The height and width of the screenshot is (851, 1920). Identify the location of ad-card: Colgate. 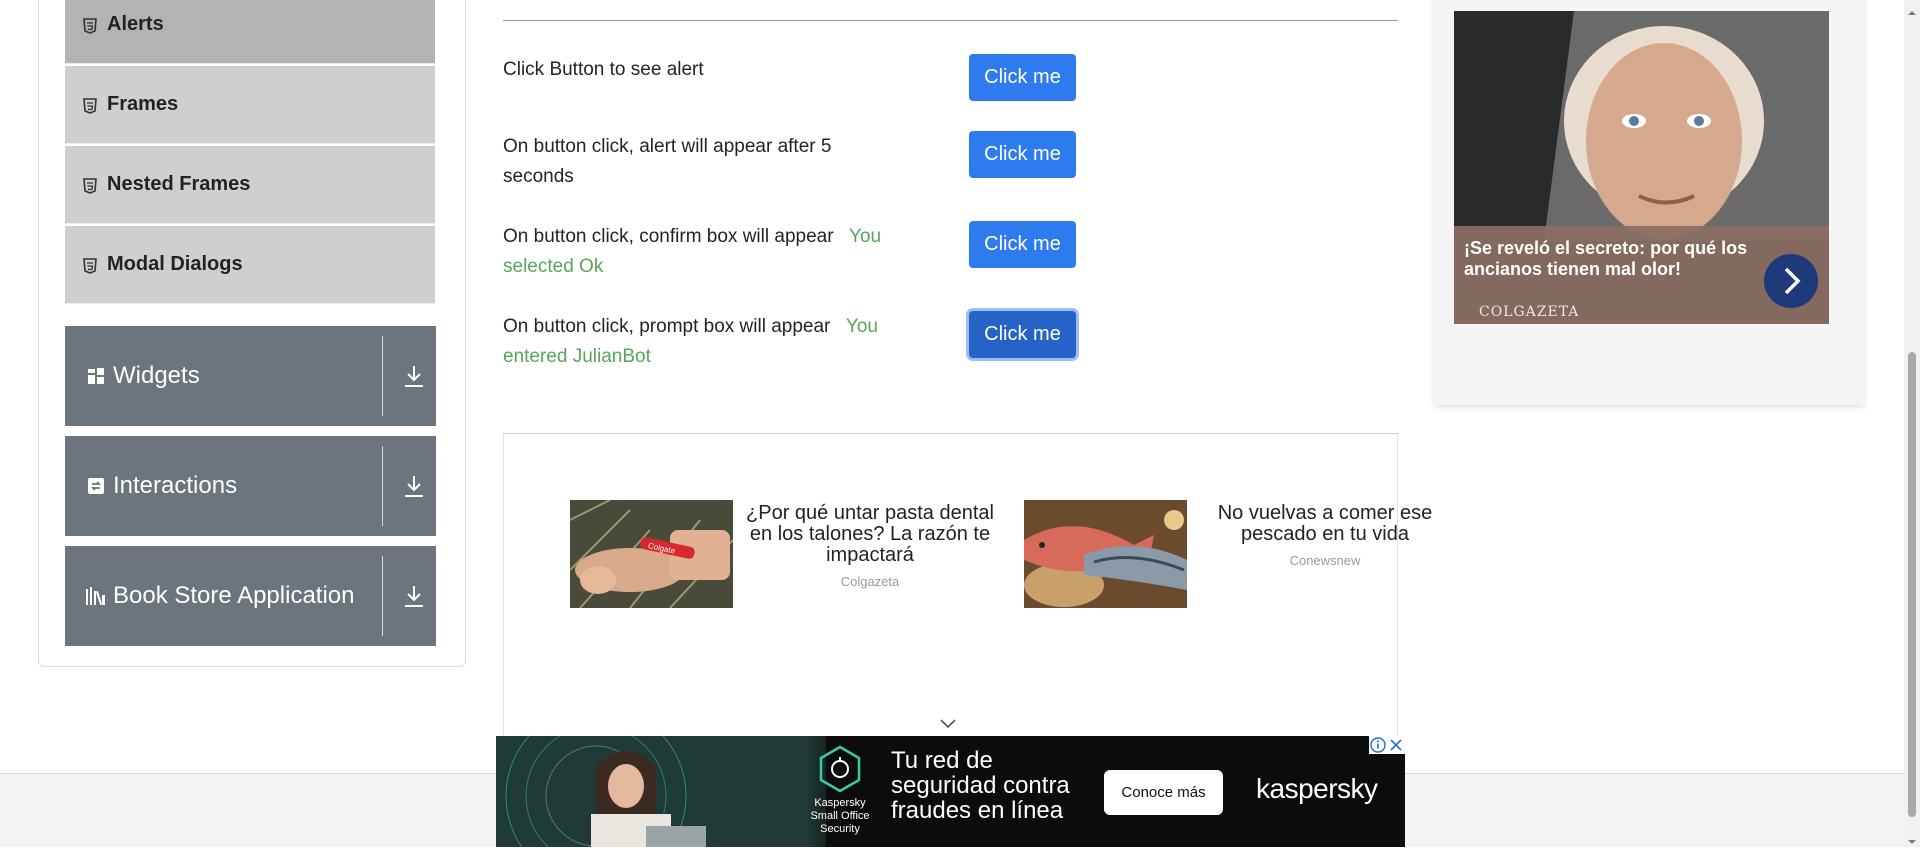
(651, 556).